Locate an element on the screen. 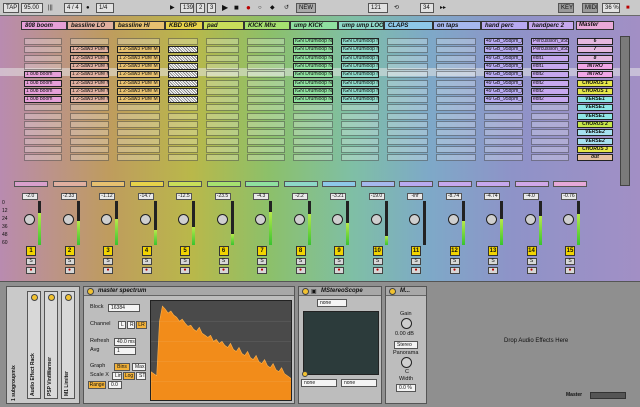 This screenshot has width=640, height=407. track-header: 808 boom is located at coordinates (44, 25).